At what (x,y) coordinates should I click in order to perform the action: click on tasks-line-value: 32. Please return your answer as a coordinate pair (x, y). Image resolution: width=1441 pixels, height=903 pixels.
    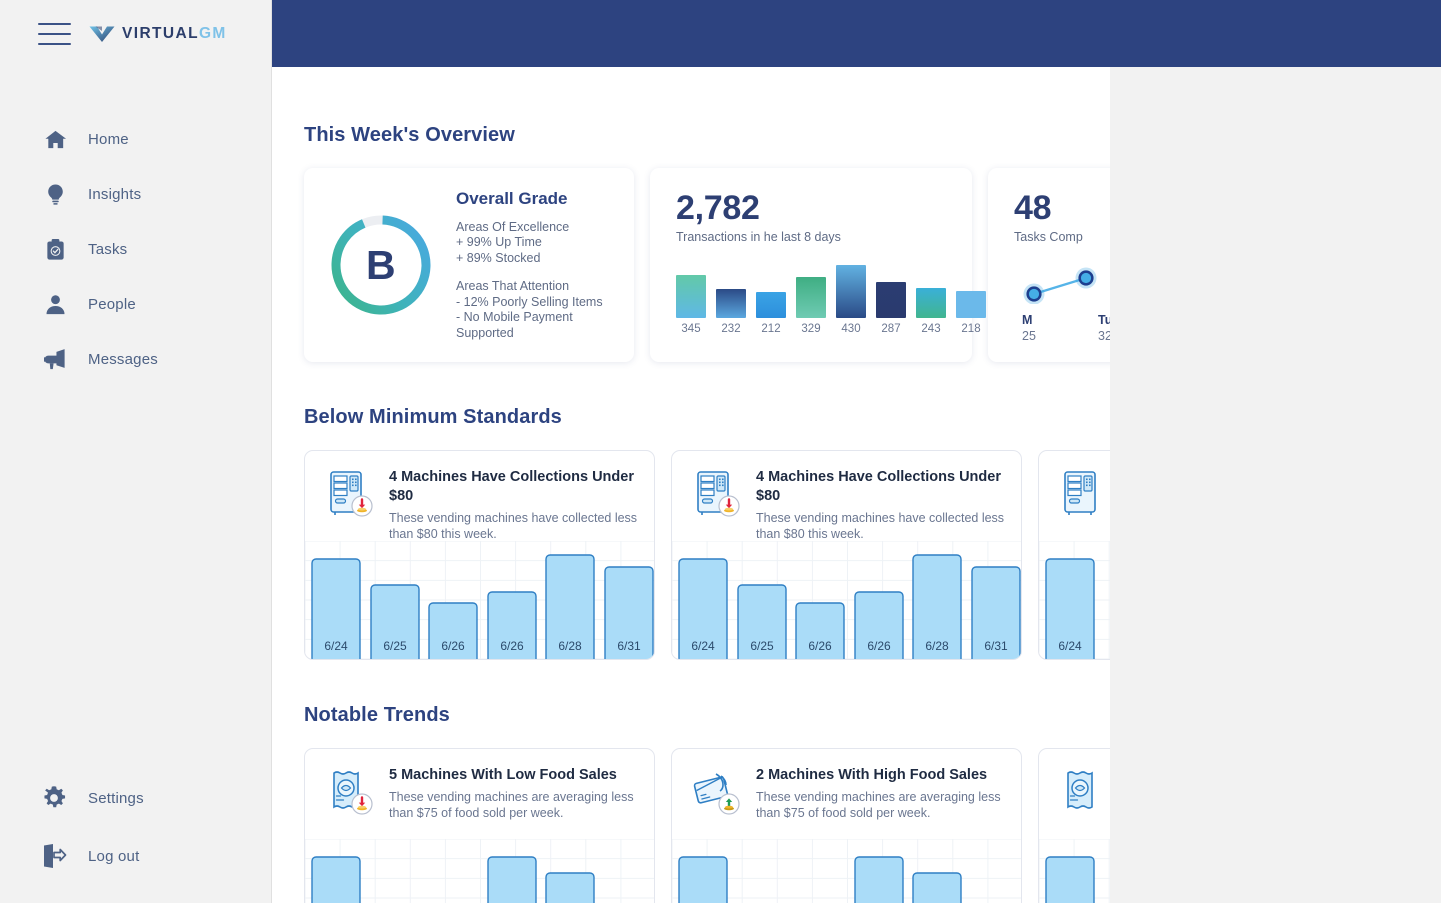
    Looking at the image, I should click on (1104, 336).